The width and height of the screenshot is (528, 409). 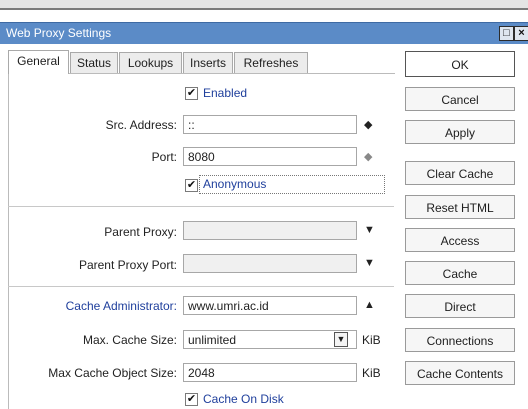 I want to click on cache-on-disk-checkbox: ✔, so click(x=191, y=399).